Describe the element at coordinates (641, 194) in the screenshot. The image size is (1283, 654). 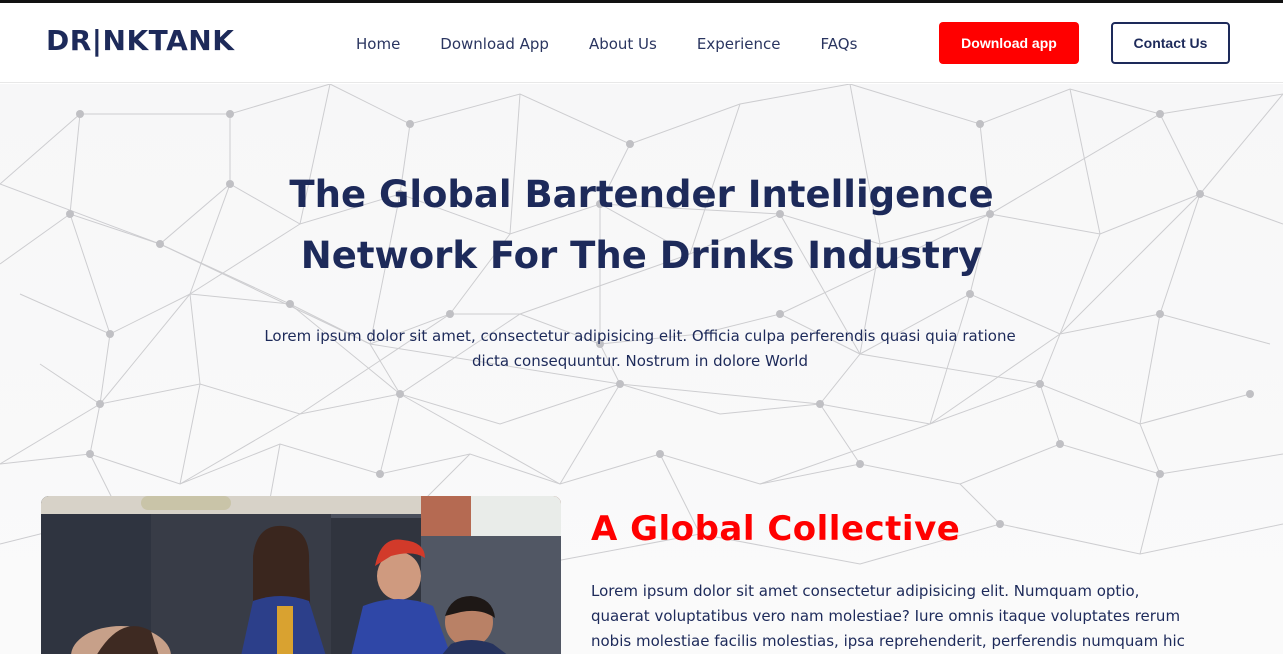
I see `hero-title-line-1: The Global Bartender Intelligence` at that location.